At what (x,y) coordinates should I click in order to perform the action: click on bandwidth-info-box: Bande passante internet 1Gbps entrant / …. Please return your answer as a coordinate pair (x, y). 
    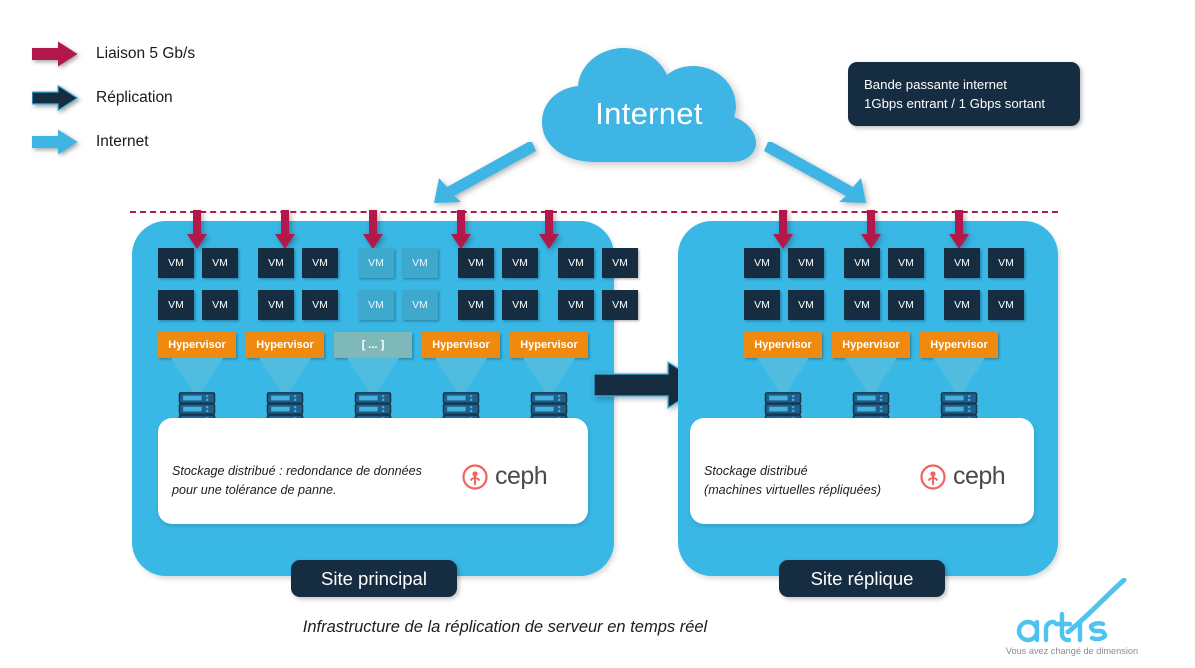
    Looking at the image, I should click on (964, 94).